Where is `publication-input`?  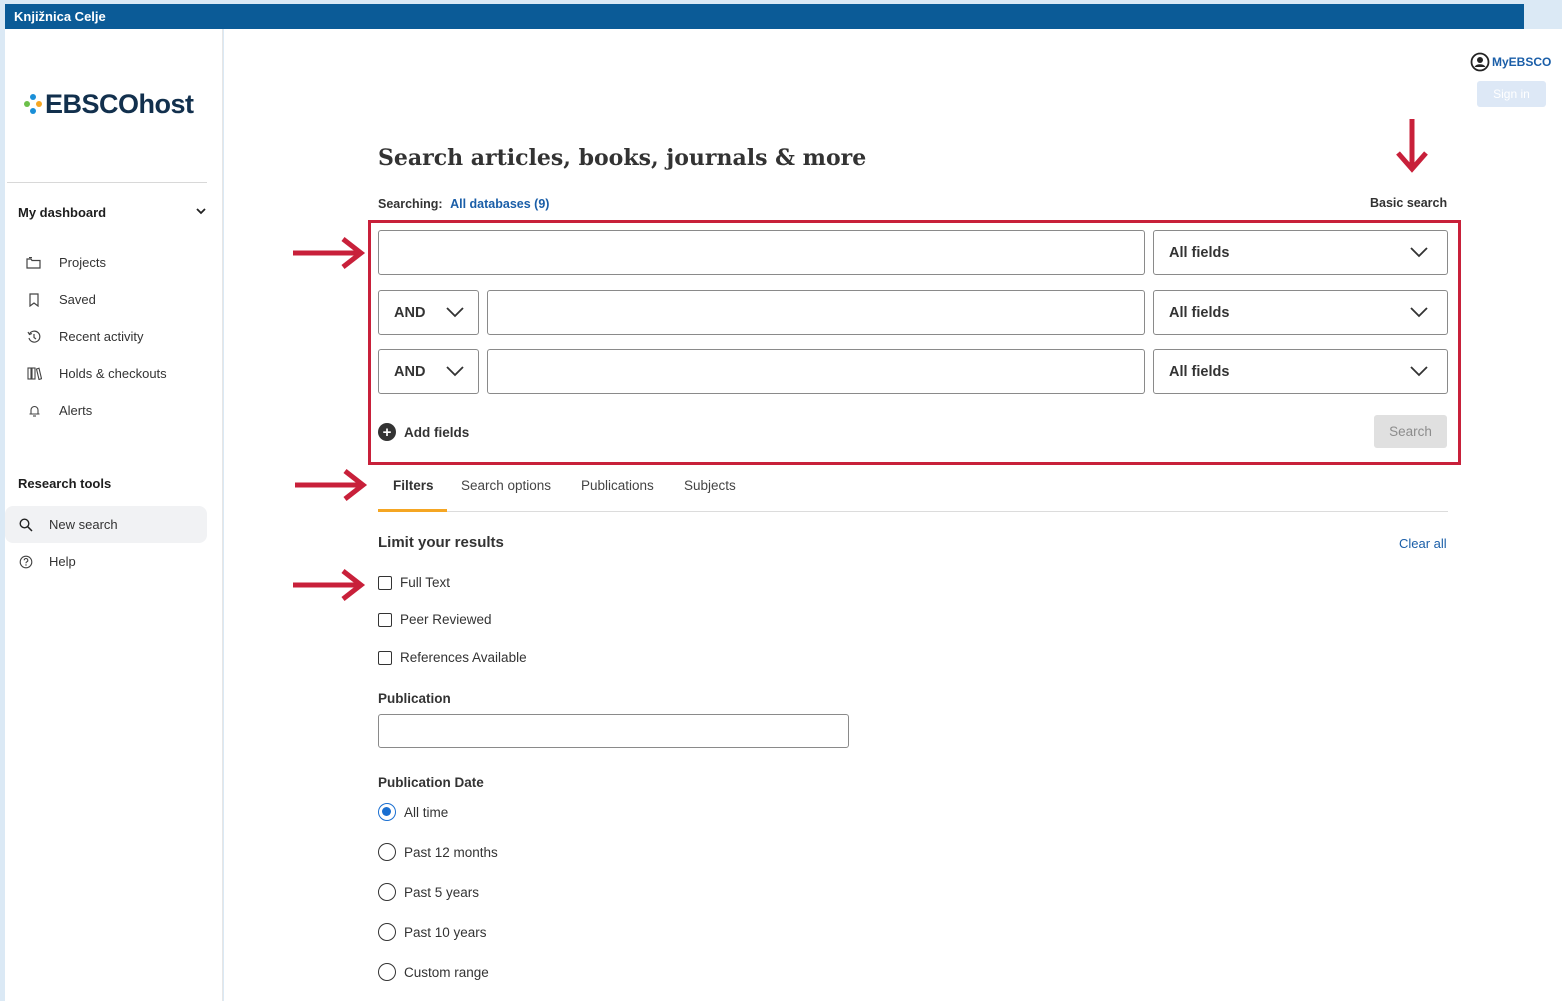 publication-input is located at coordinates (613, 731).